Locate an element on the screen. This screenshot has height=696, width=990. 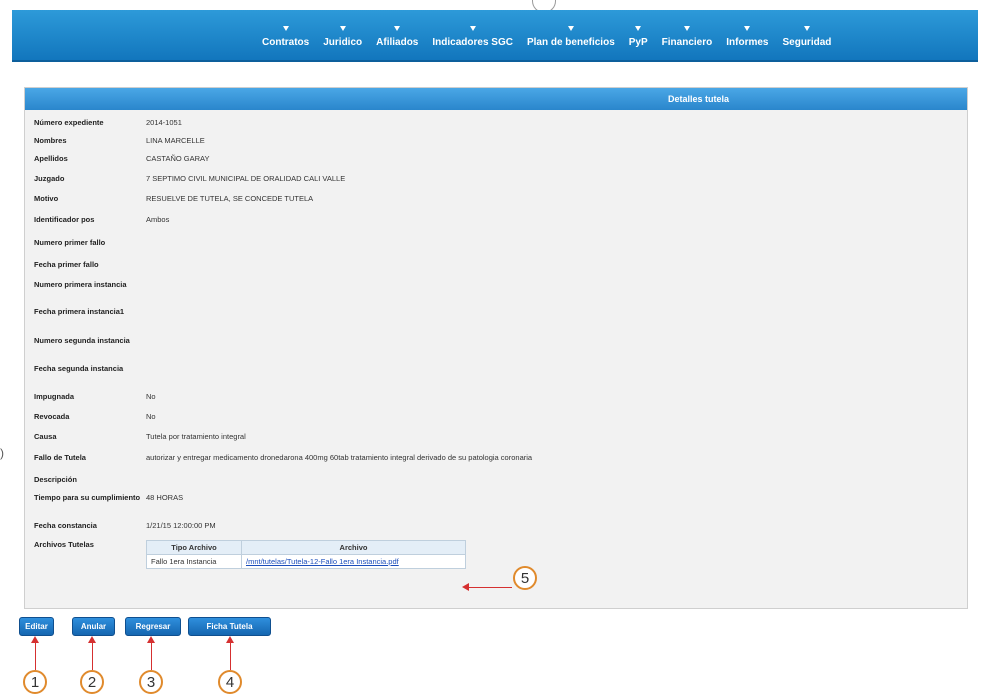
menu-item-label: Financiero is located at coordinates (687, 42).